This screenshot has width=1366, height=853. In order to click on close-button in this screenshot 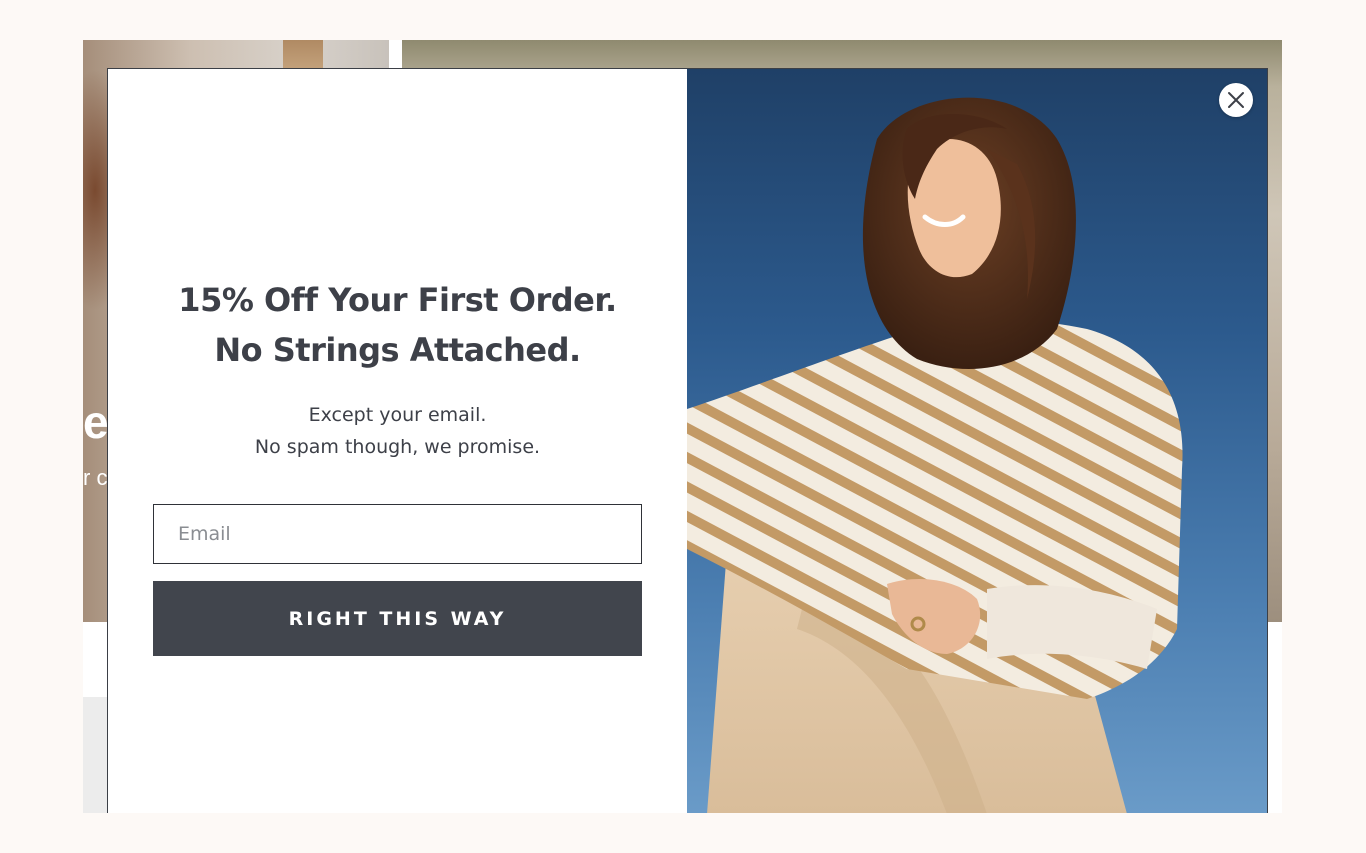, I will do `click(1236, 100)`.